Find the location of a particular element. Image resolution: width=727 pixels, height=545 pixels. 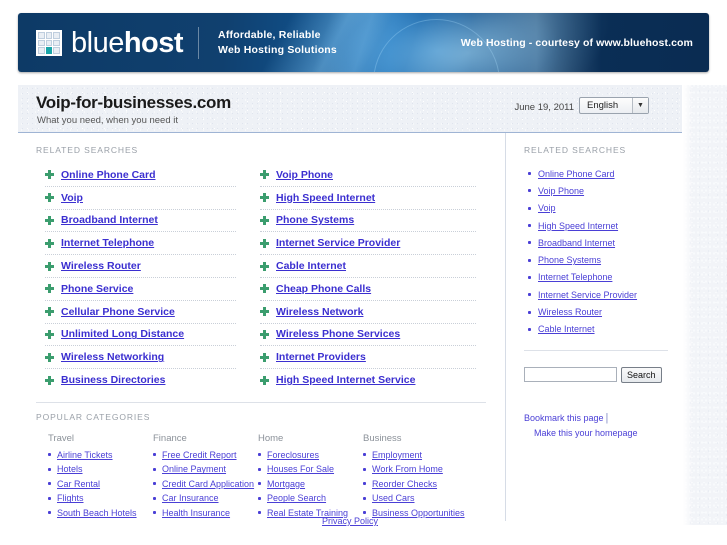

sidebar-list-item: Online Phone Card is located at coordinates (605, 173).